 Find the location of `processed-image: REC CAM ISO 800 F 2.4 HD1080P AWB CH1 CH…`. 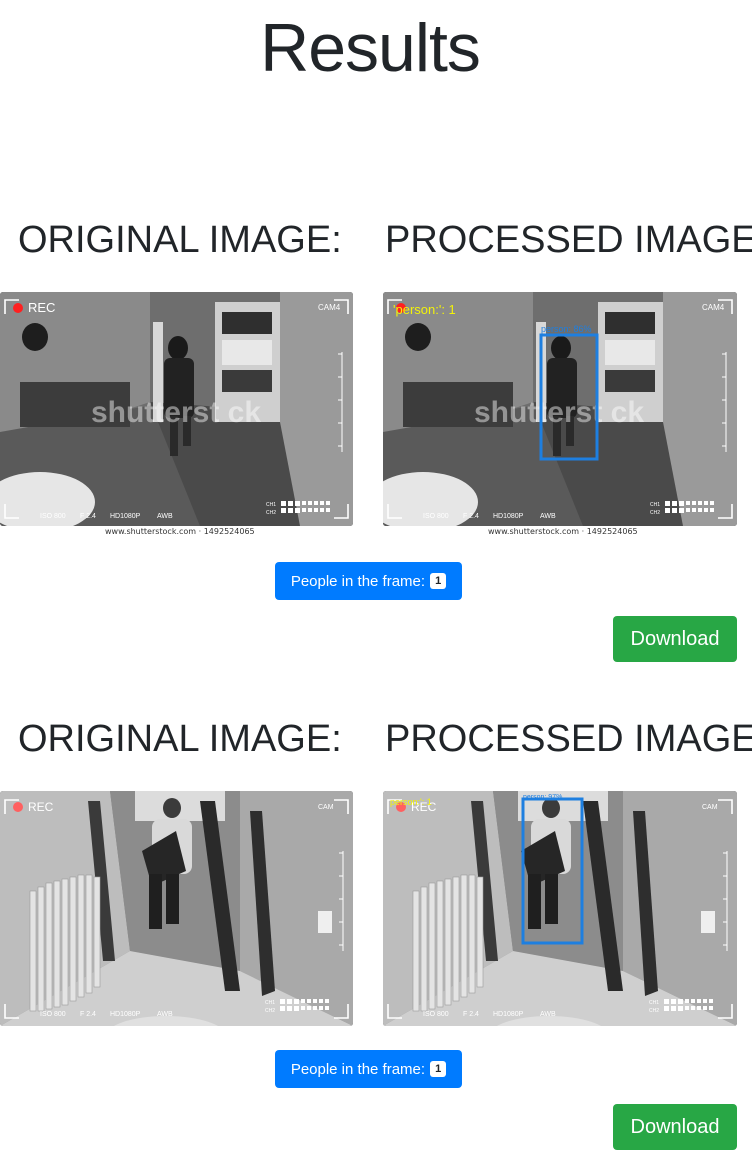

processed-image: REC CAM ISO 800 F 2.4 HD1080P AWB CH1 CH… is located at coordinates (560, 908).